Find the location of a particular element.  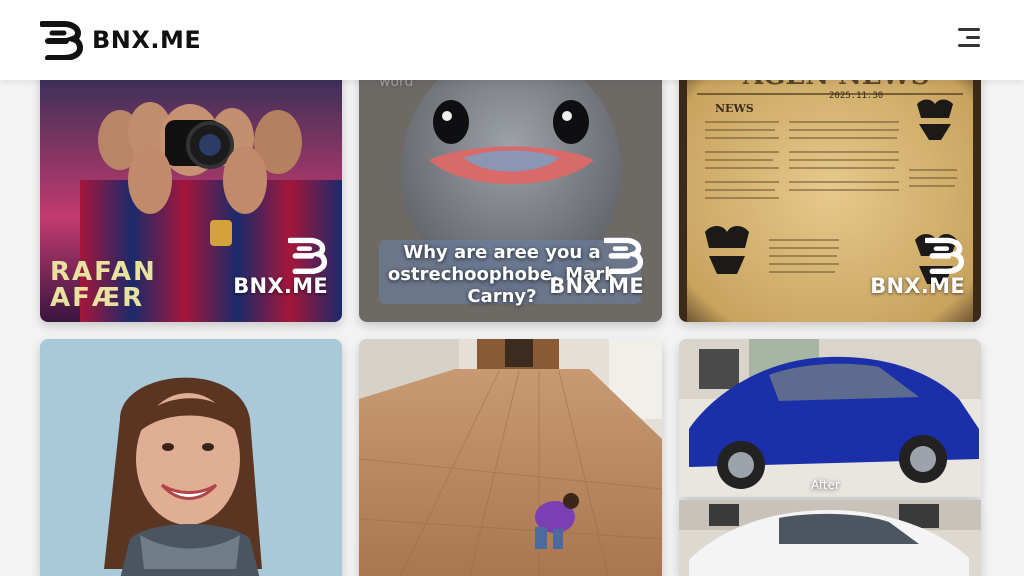

gallery-card-floor is located at coordinates (510, 457).